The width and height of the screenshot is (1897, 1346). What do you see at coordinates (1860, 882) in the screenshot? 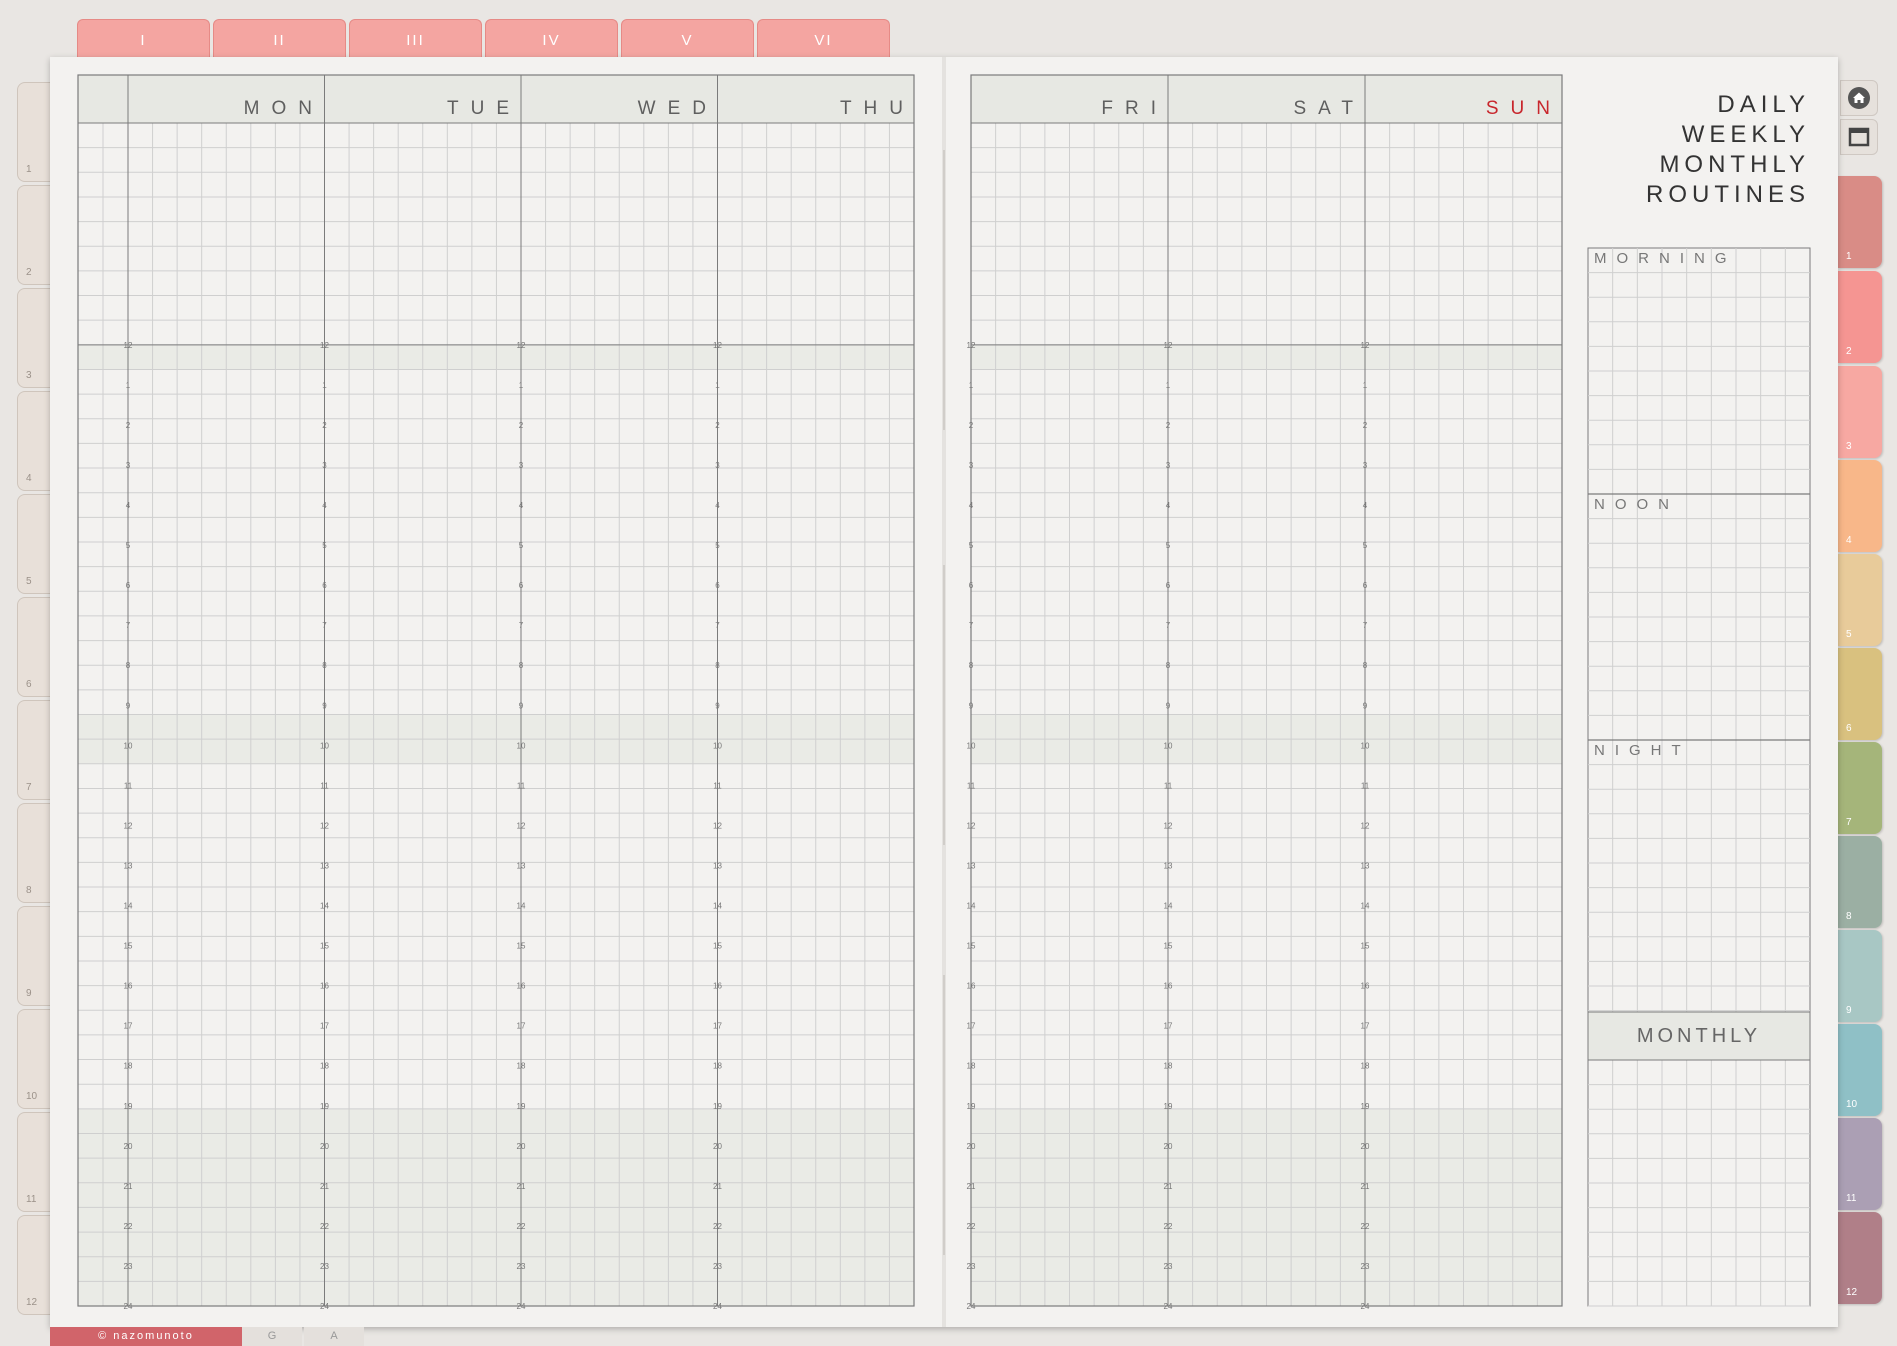
I see `right-tab-8: 8` at bounding box center [1860, 882].